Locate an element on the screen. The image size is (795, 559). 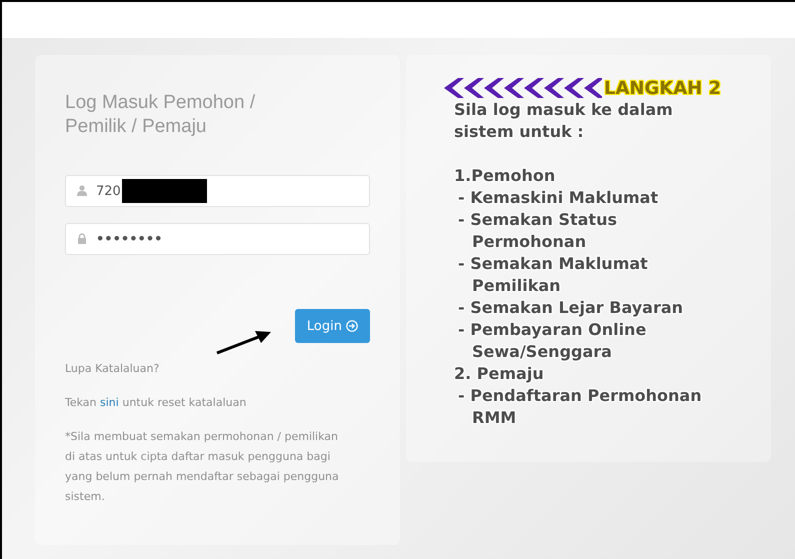
lock-icon is located at coordinates (82, 238).